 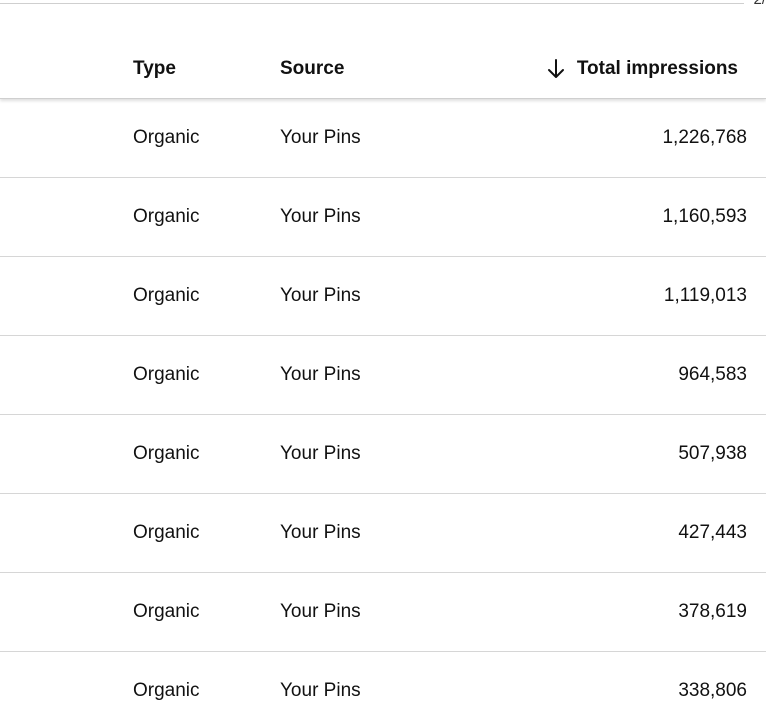 What do you see at coordinates (657, 68) in the screenshot?
I see `column-header-total-label: Total impressions` at bounding box center [657, 68].